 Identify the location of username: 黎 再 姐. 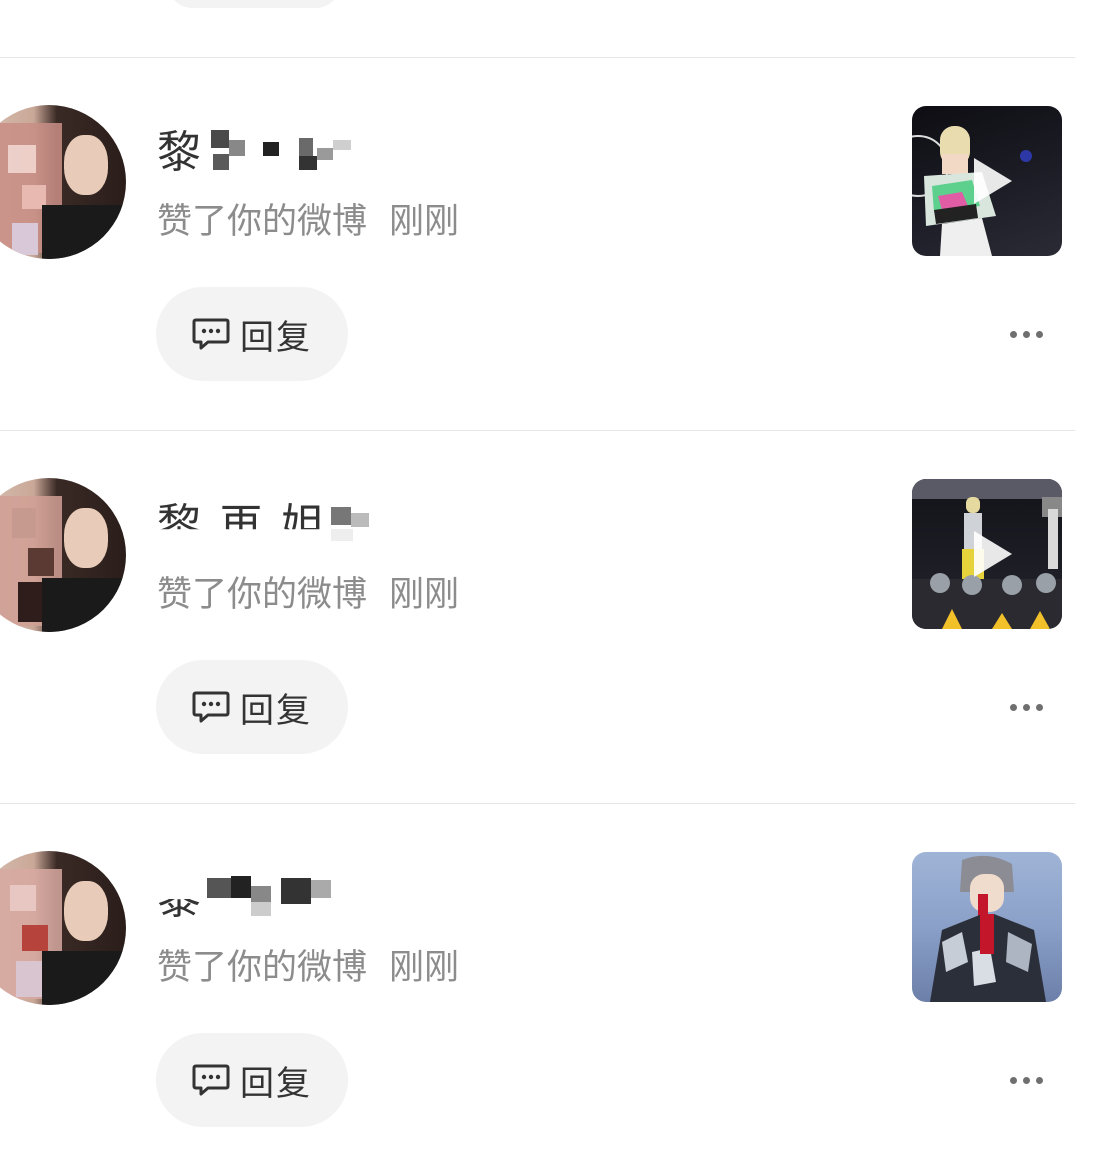
(274, 526).